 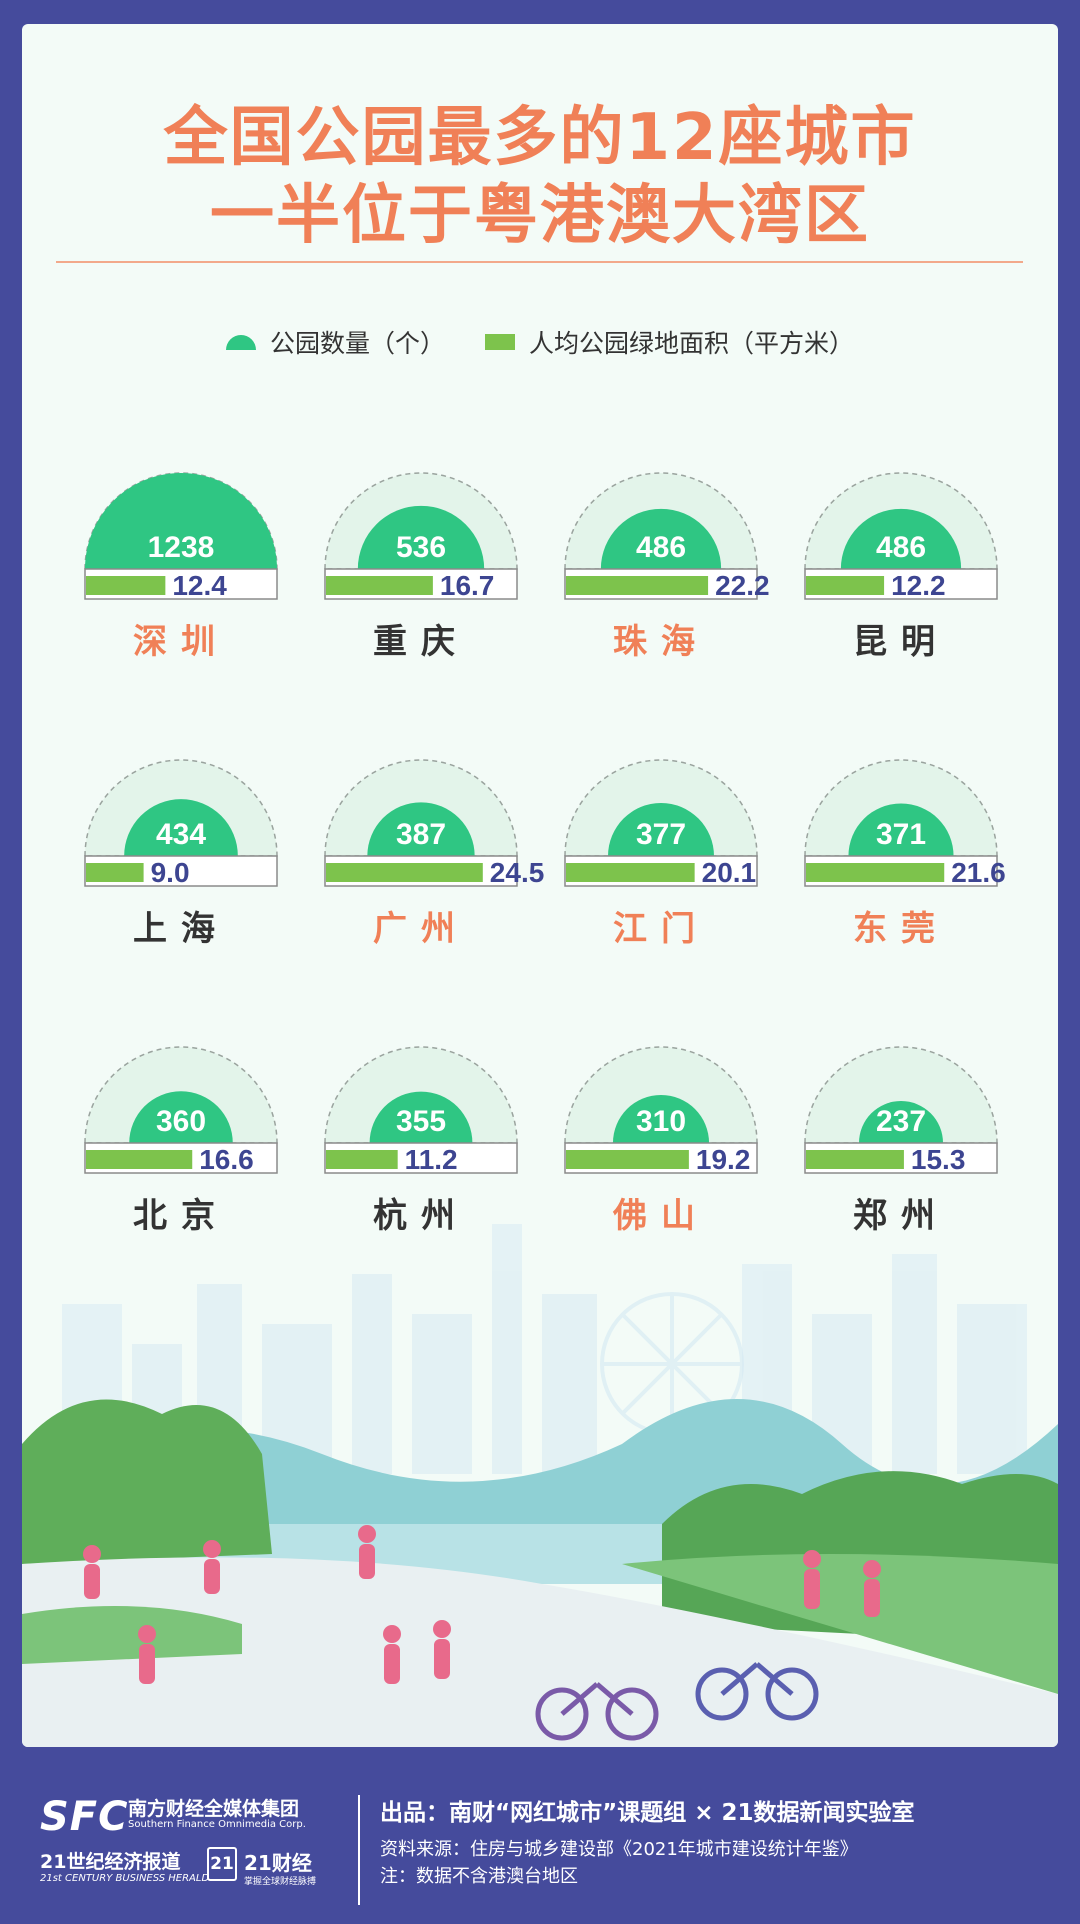 I want to click on produced-by: 出品：南财“网红城市”课题组 × 21数据新闻实验室, so click(x=647, y=1813).